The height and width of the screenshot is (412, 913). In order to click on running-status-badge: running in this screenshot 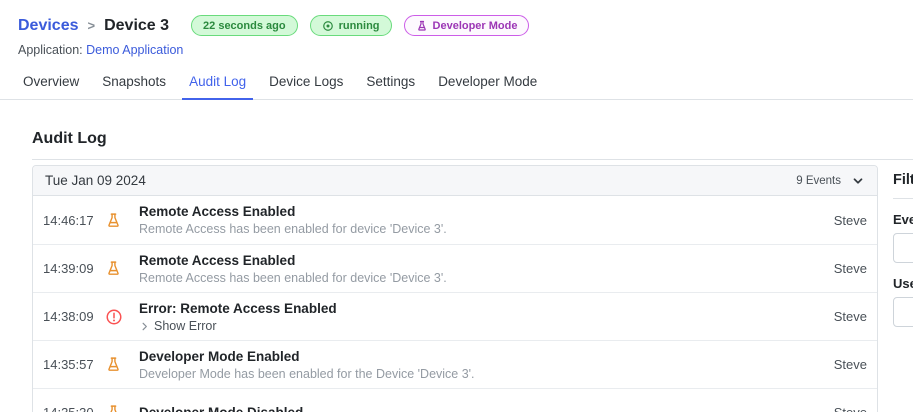, I will do `click(350, 25)`.